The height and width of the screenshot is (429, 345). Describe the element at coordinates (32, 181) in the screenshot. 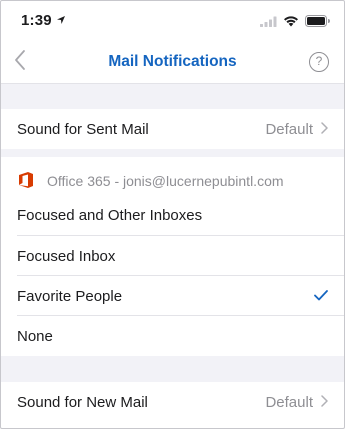

I see `office-365-icon` at that location.